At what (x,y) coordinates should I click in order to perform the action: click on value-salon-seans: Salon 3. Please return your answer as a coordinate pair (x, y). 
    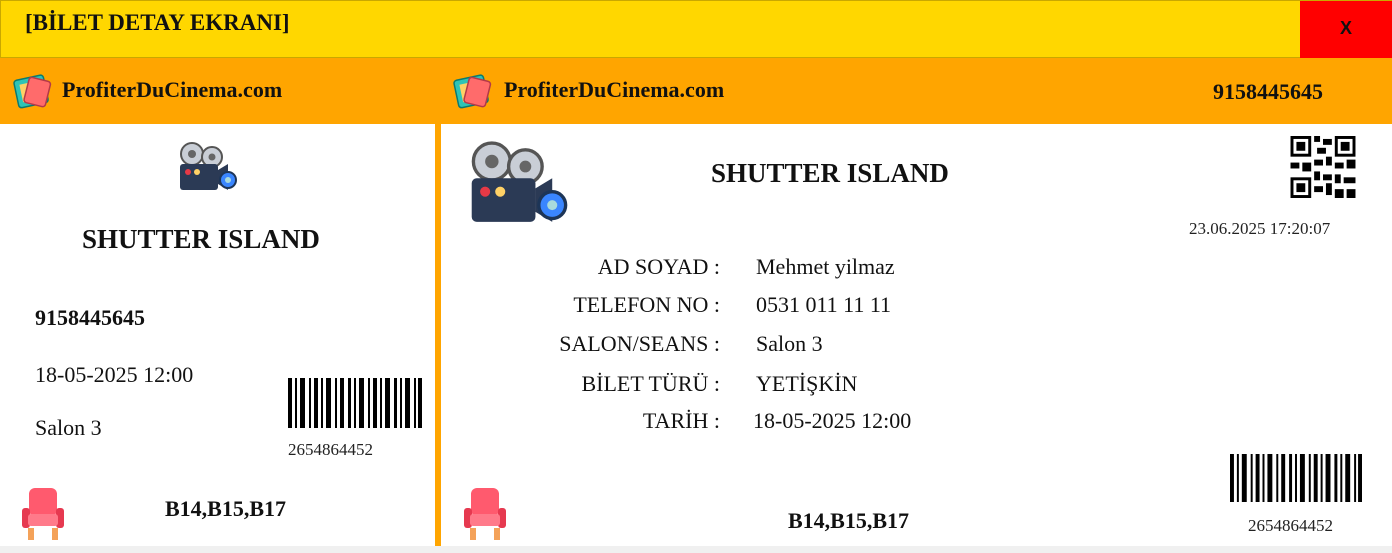
    Looking at the image, I should click on (789, 343).